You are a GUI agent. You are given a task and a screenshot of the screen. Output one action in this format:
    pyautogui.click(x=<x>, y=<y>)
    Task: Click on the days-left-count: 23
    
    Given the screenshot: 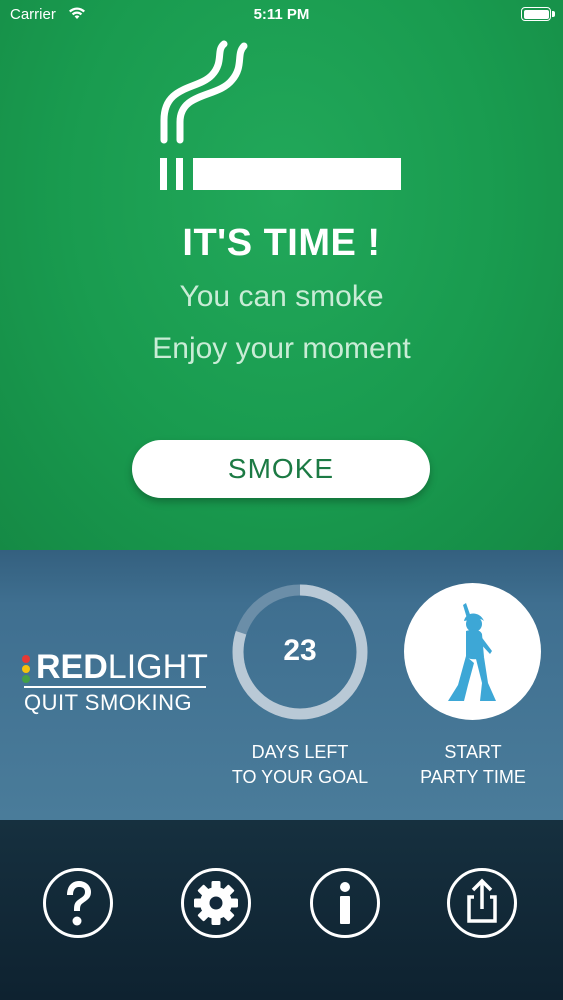 What is the action you would take?
    pyautogui.click(x=300, y=650)
    